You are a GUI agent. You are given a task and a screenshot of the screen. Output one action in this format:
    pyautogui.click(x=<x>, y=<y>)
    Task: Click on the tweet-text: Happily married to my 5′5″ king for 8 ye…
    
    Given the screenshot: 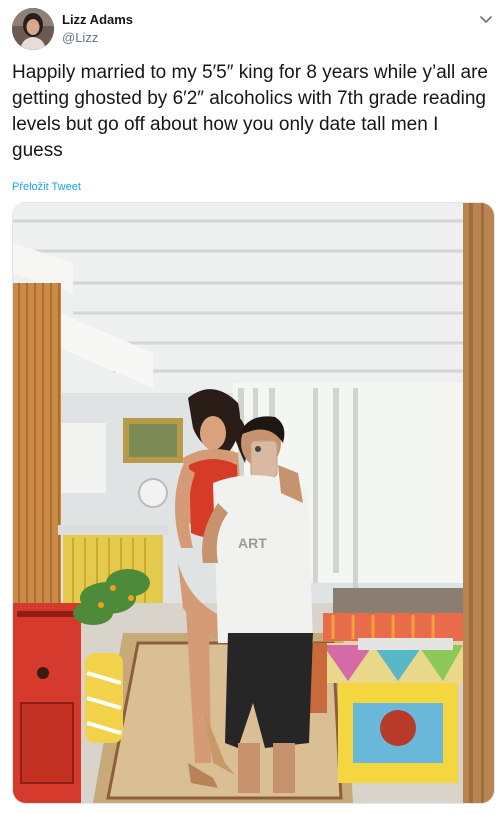 What is the action you would take?
    pyautogui.click(x=253, y=111)
    